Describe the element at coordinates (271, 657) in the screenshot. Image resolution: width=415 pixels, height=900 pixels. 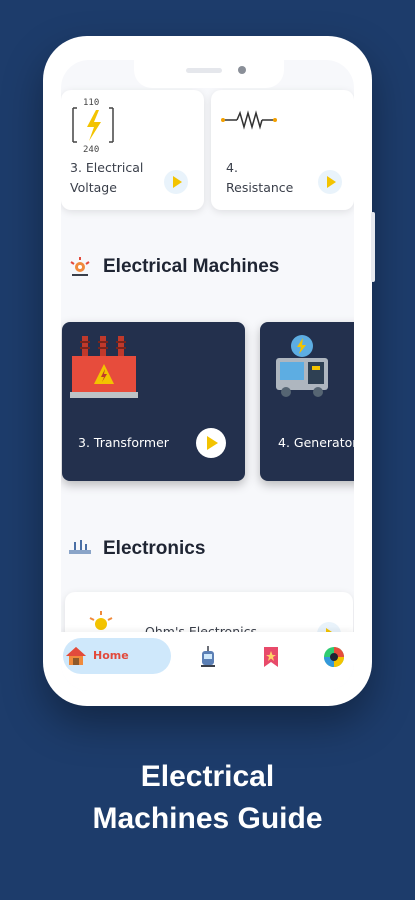
I see `bookmark-icon` at that location.